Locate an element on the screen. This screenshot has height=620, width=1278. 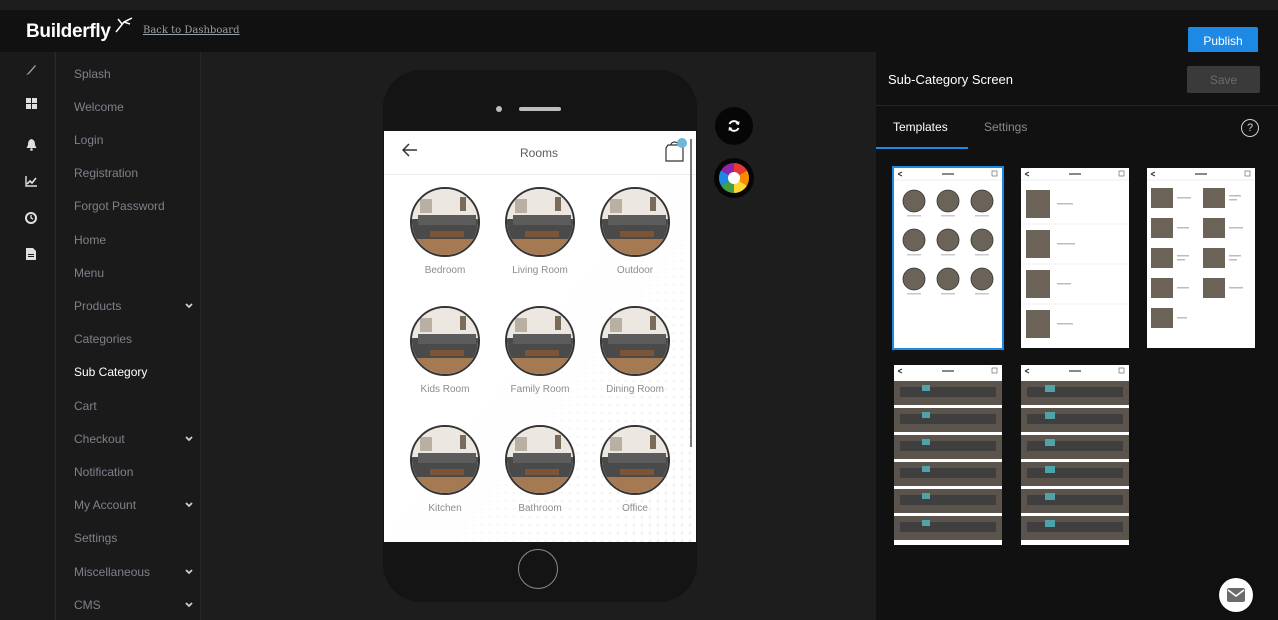
nav-item-my-account: My Account is located at coordinates (136, 505).